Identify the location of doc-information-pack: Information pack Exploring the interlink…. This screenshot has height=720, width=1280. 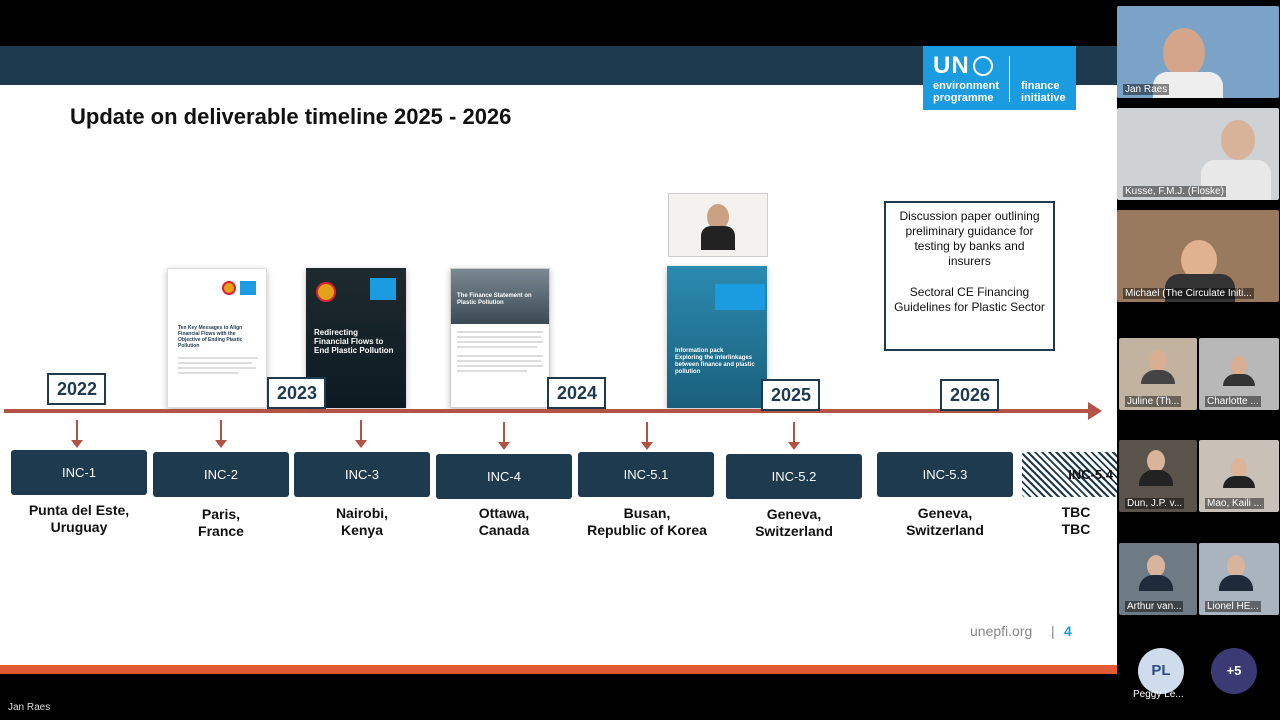
(717, 337).